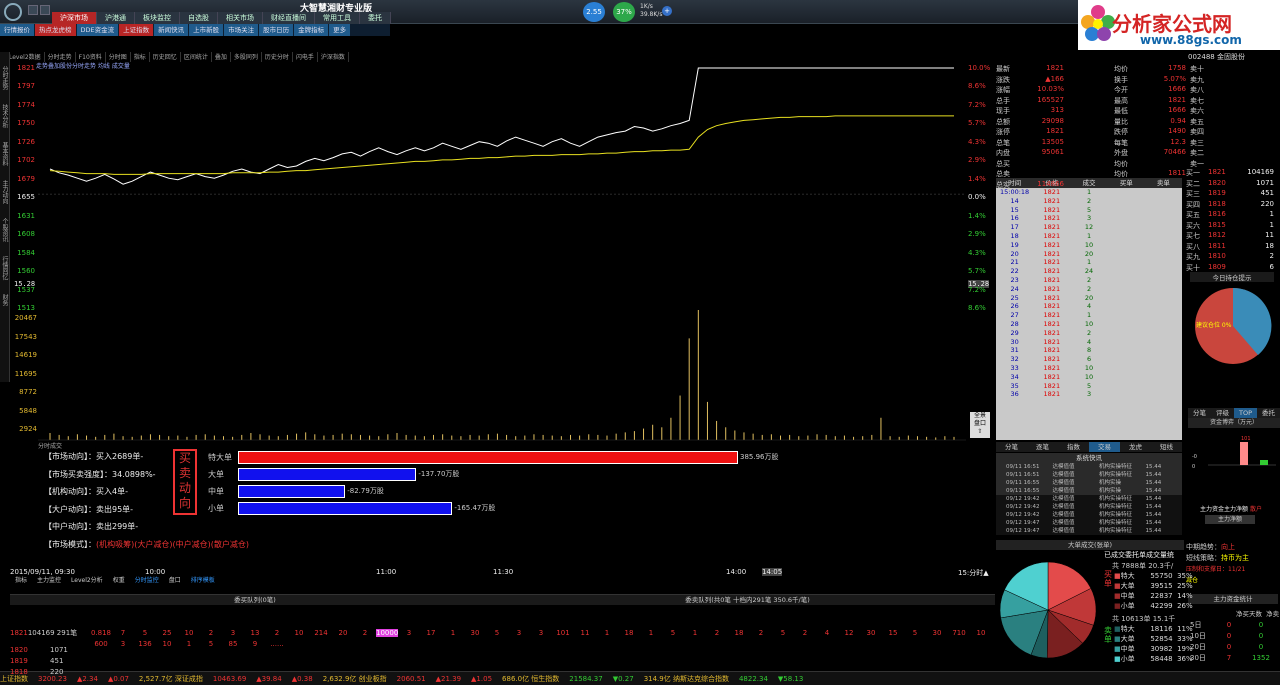  I want to click on order-book-row: 买三 1819 451, so click(1233, 194).